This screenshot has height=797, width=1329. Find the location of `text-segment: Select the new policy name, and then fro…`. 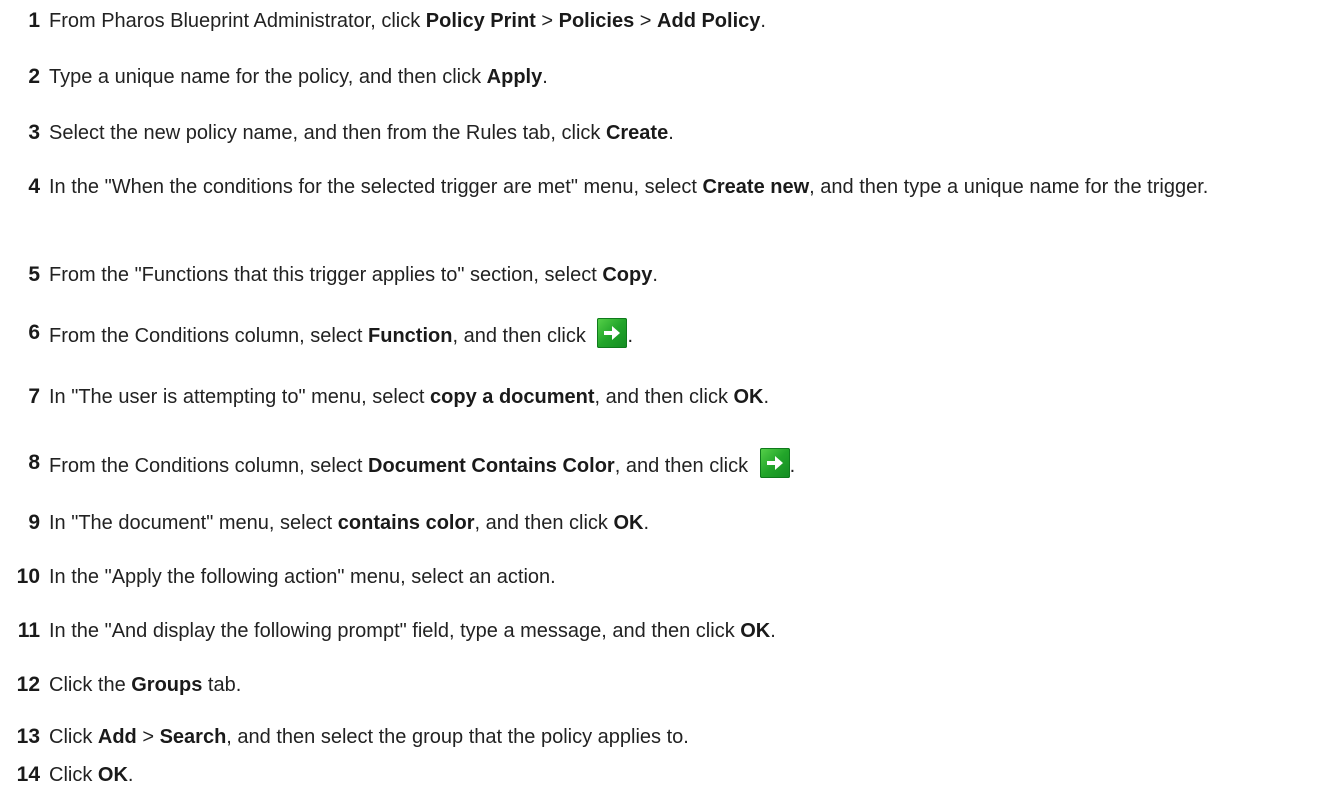

text-segment: Select the new policy name, and then fro… is located at coordinates (327, 133).